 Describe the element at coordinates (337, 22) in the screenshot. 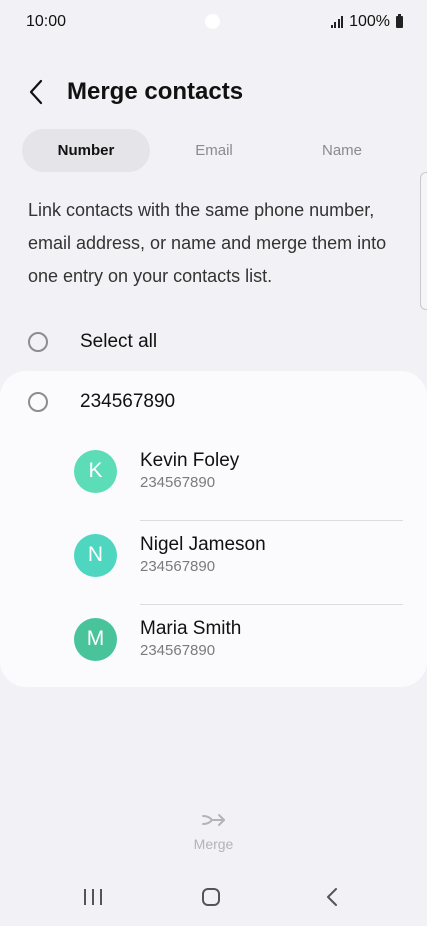

I see `signal-icon` at that location.